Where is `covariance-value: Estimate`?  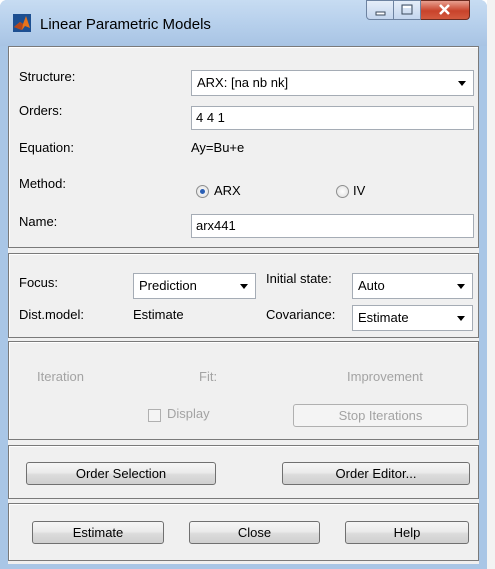 covariance-value: Estimate is located at coordinates (383, 317).